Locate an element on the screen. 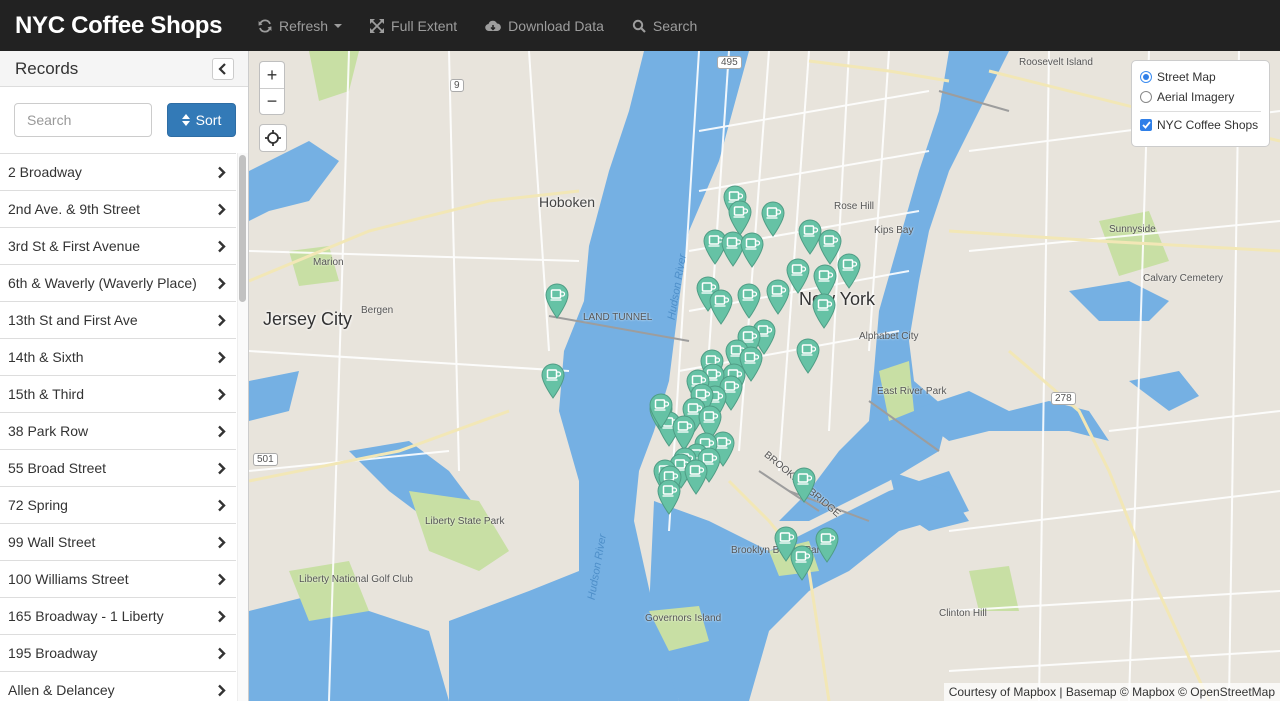 The height and width of the screenshot is (701, 1280). locate-button is located at coordinates (273, 138).